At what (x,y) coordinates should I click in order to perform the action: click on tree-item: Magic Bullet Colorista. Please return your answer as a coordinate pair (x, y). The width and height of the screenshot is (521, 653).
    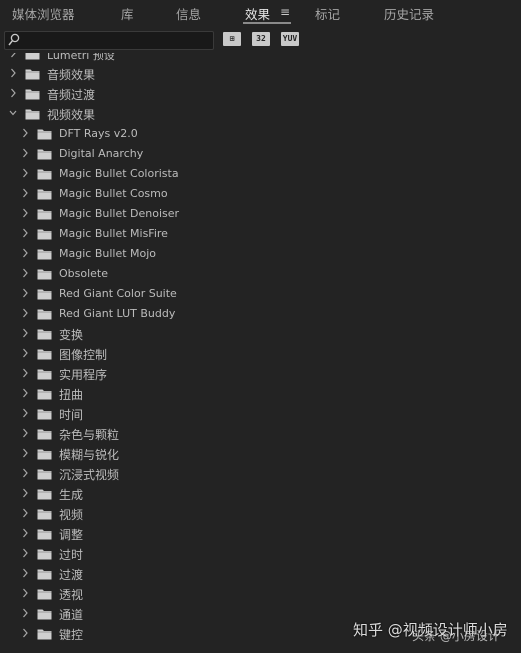
    Looking at the image, I should click on (260, 174).